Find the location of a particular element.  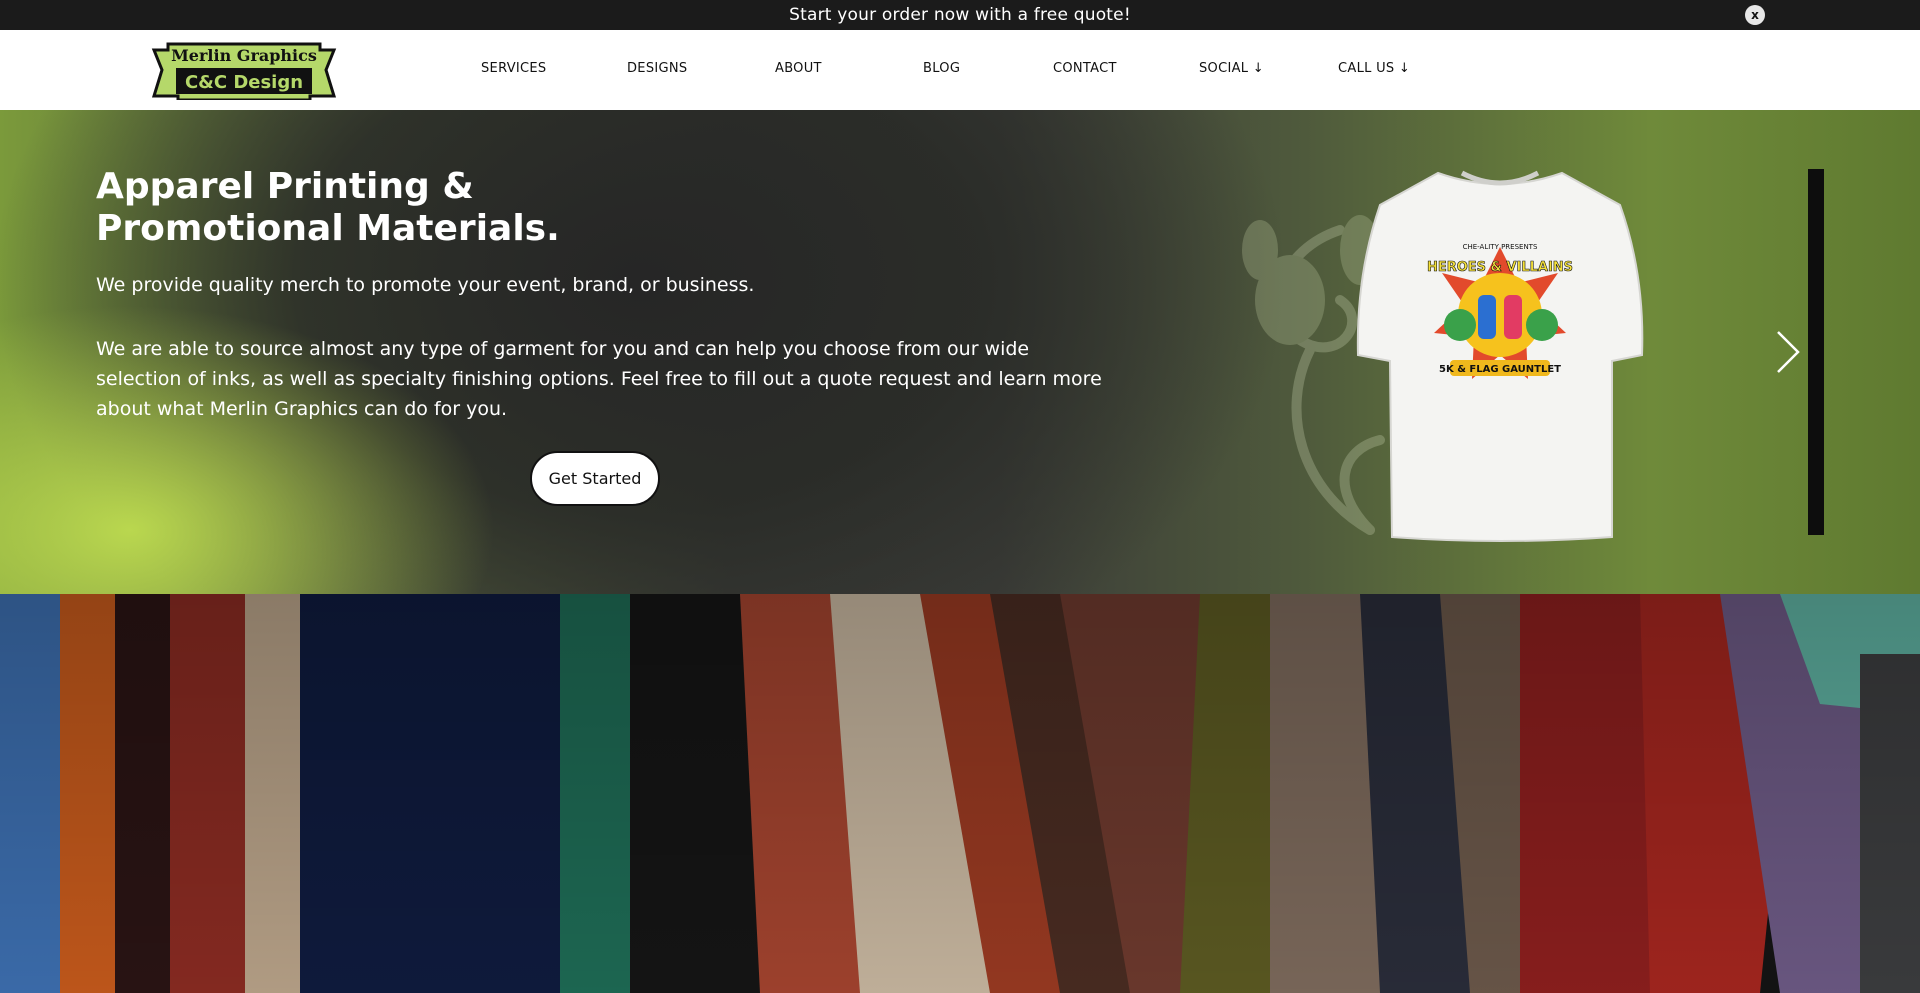

hero-title-line1: Apparel Printing & is located at coordinates (285, 186).